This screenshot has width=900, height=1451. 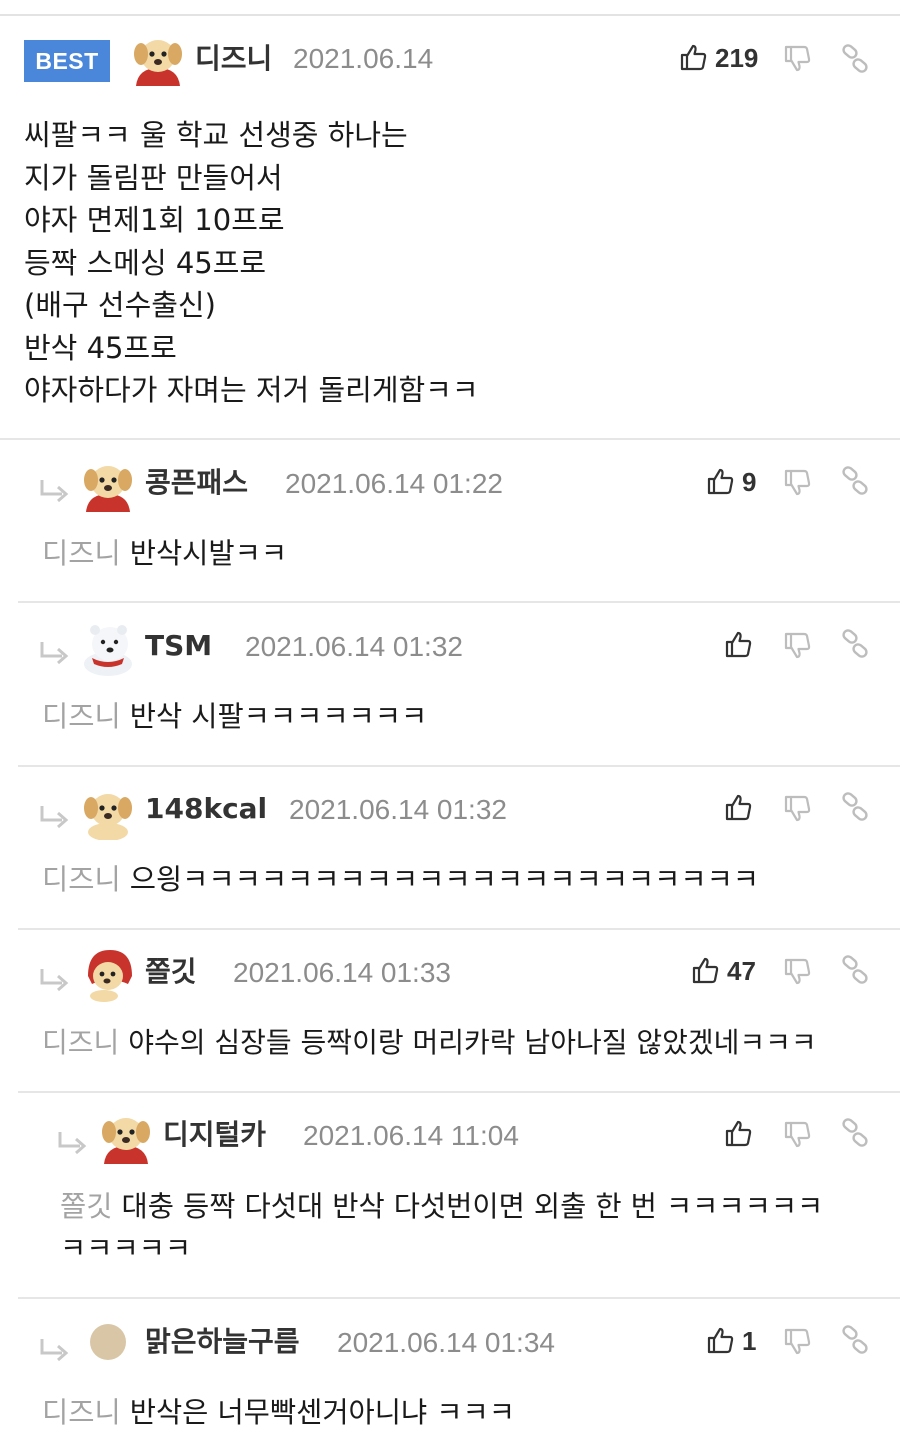 I want to click on reply-body: 디즈니 으읭ㅋㅋㅋㅋㅋㅋㅋㅋㅋㅋㅋㅋㅋㅋㅋㅋㅋㅋㅋㅋㅋㅋ, so click(x=400, y=880).